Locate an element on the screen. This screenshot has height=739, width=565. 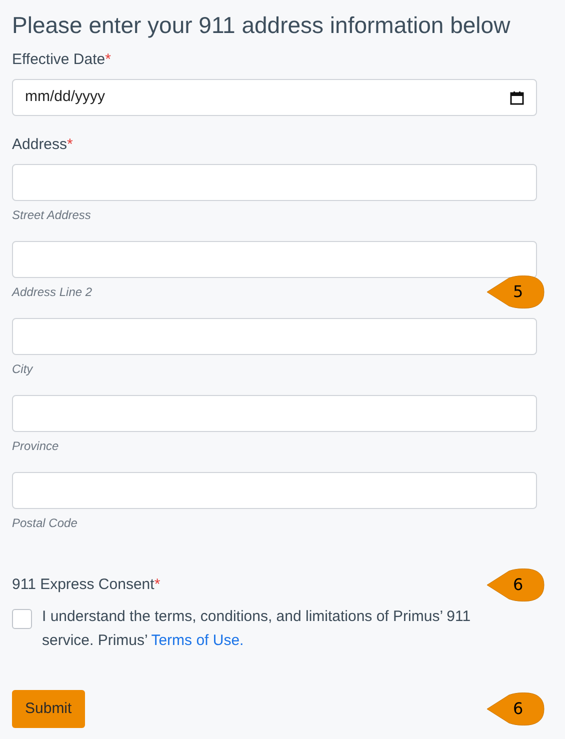
field-hint: City is located at coordinates (22, 369).